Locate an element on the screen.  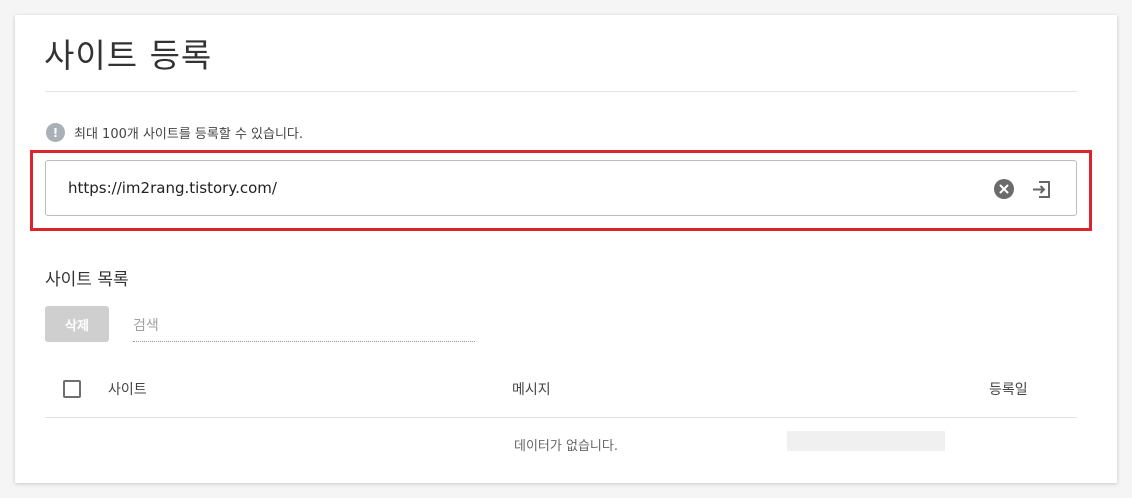
url-input is located at coordinates (518, 188).